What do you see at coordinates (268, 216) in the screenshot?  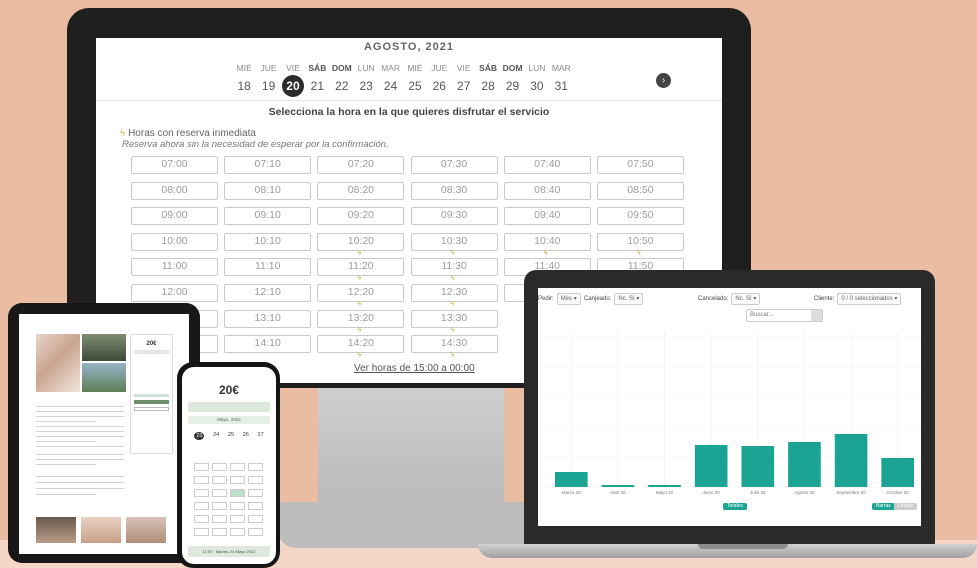 I see `time-slot: 09:10` at bounding box center [268, 216].